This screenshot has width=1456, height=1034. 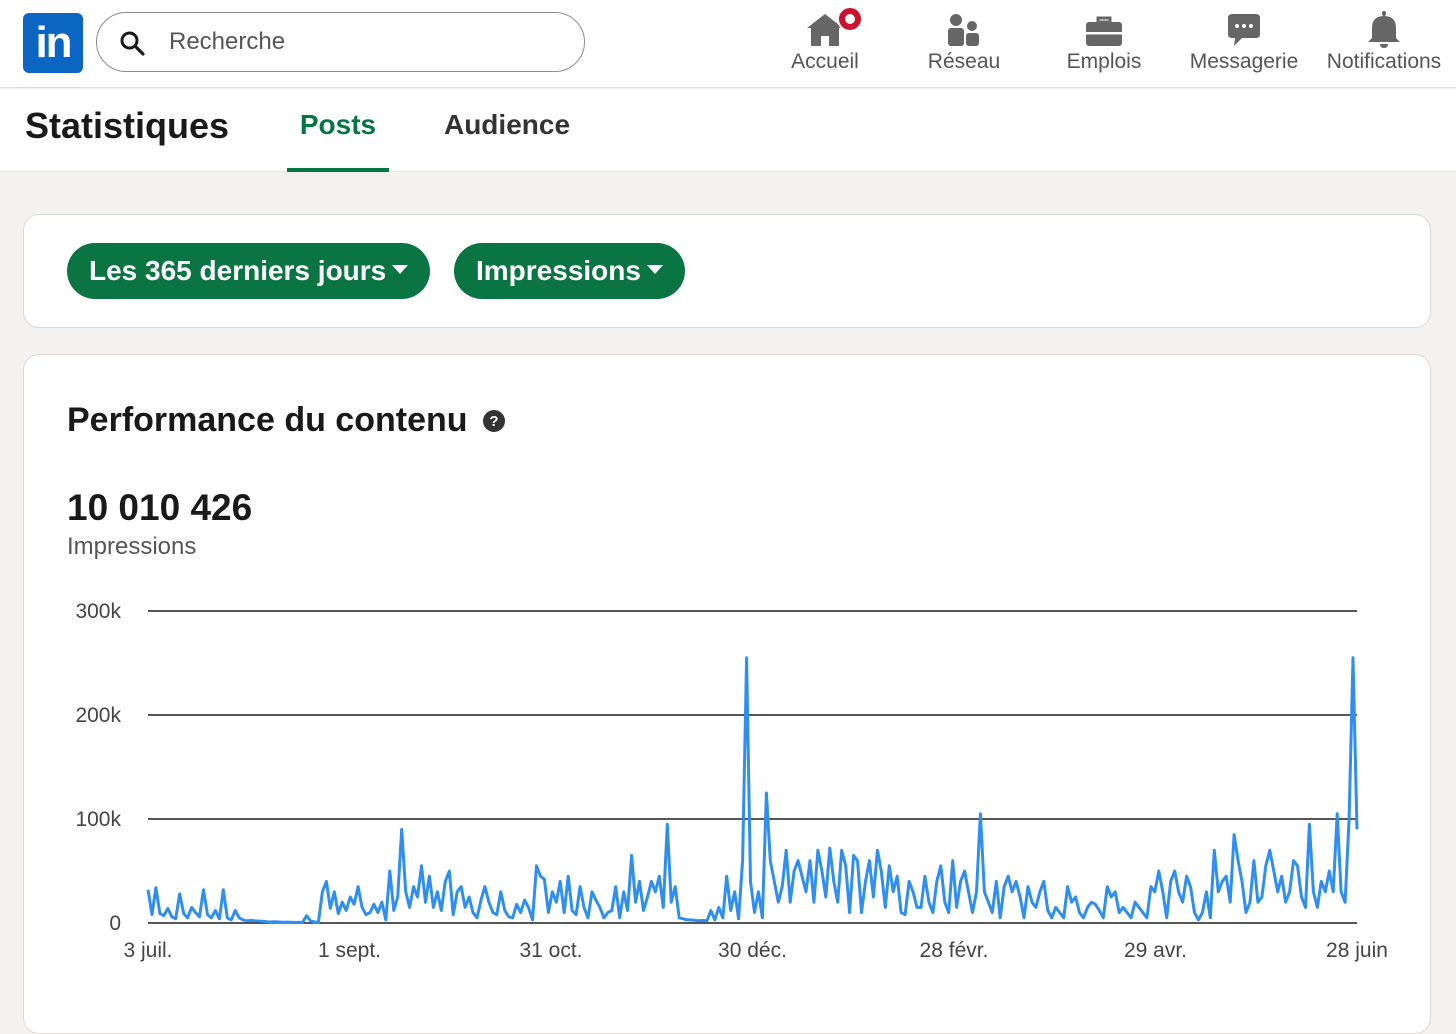 What do you see at coordinates (1357, 950) in the screenshot?
I see `x-tick-label: 28 juin` at bounding box center [1357, 950].